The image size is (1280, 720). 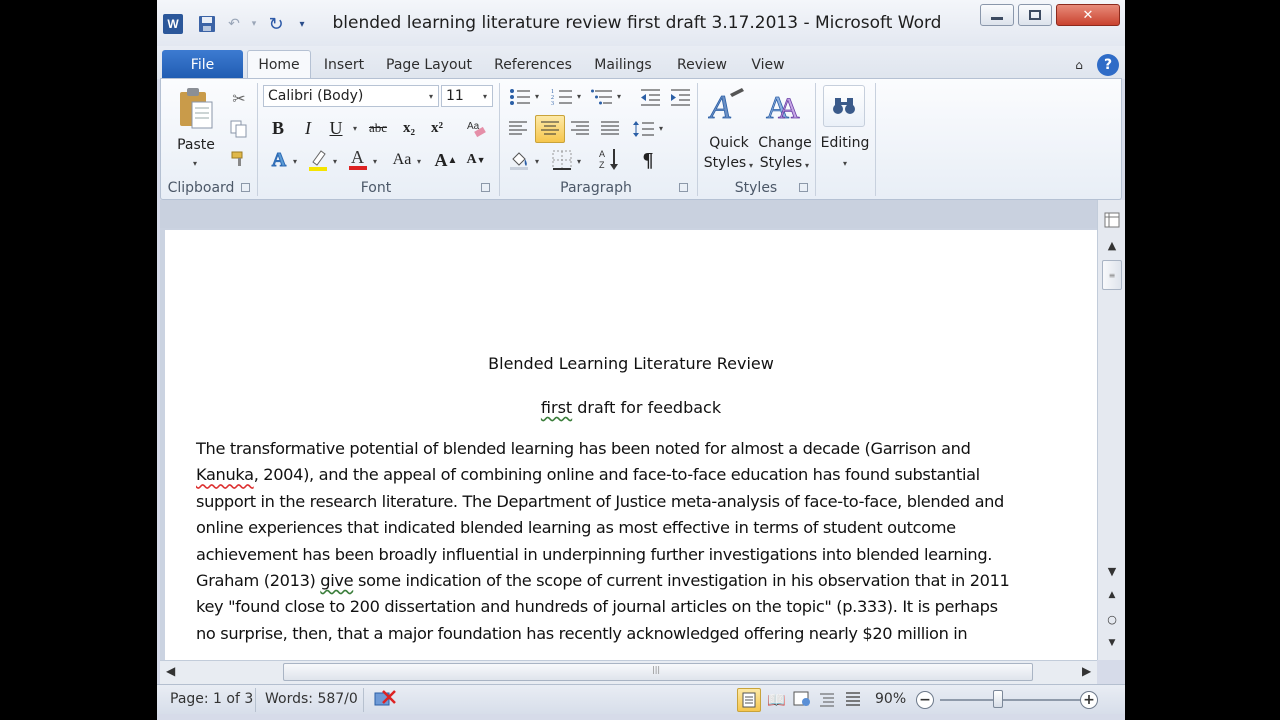 What do you see at coordinates (1089, 700) in the screenshot?
I see `zoom-in-button: +` at bounding box center [1089, 700].